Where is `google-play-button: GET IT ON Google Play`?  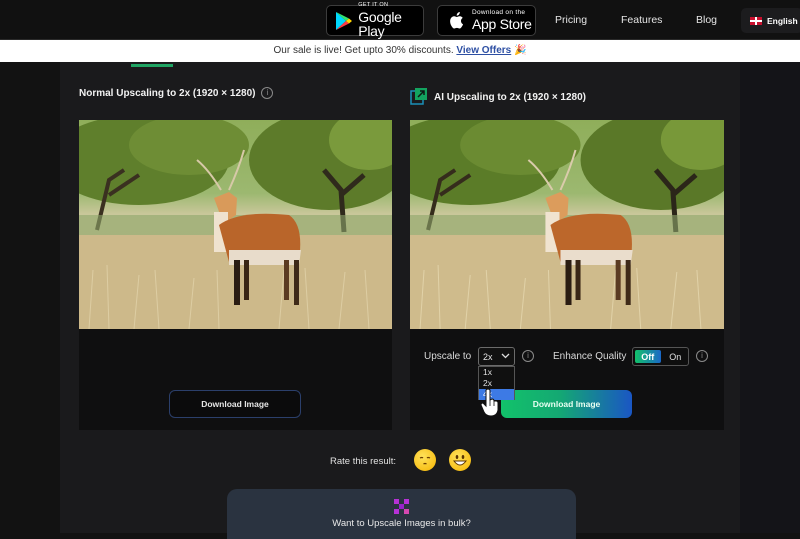 google-play-button: GET IT ON Google Play is located at coordinates (375, 20).